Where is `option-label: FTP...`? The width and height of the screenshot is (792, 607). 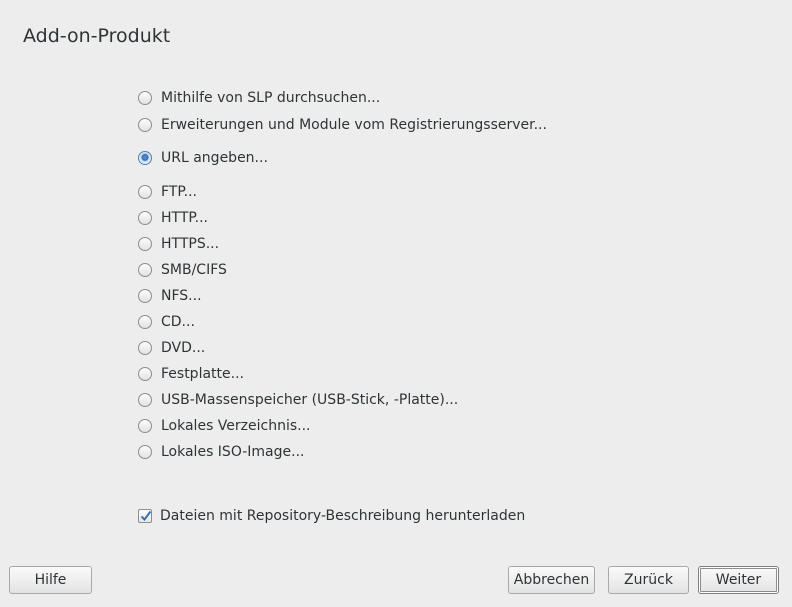 option-label: FTP... is located at coordinates (179, 192).